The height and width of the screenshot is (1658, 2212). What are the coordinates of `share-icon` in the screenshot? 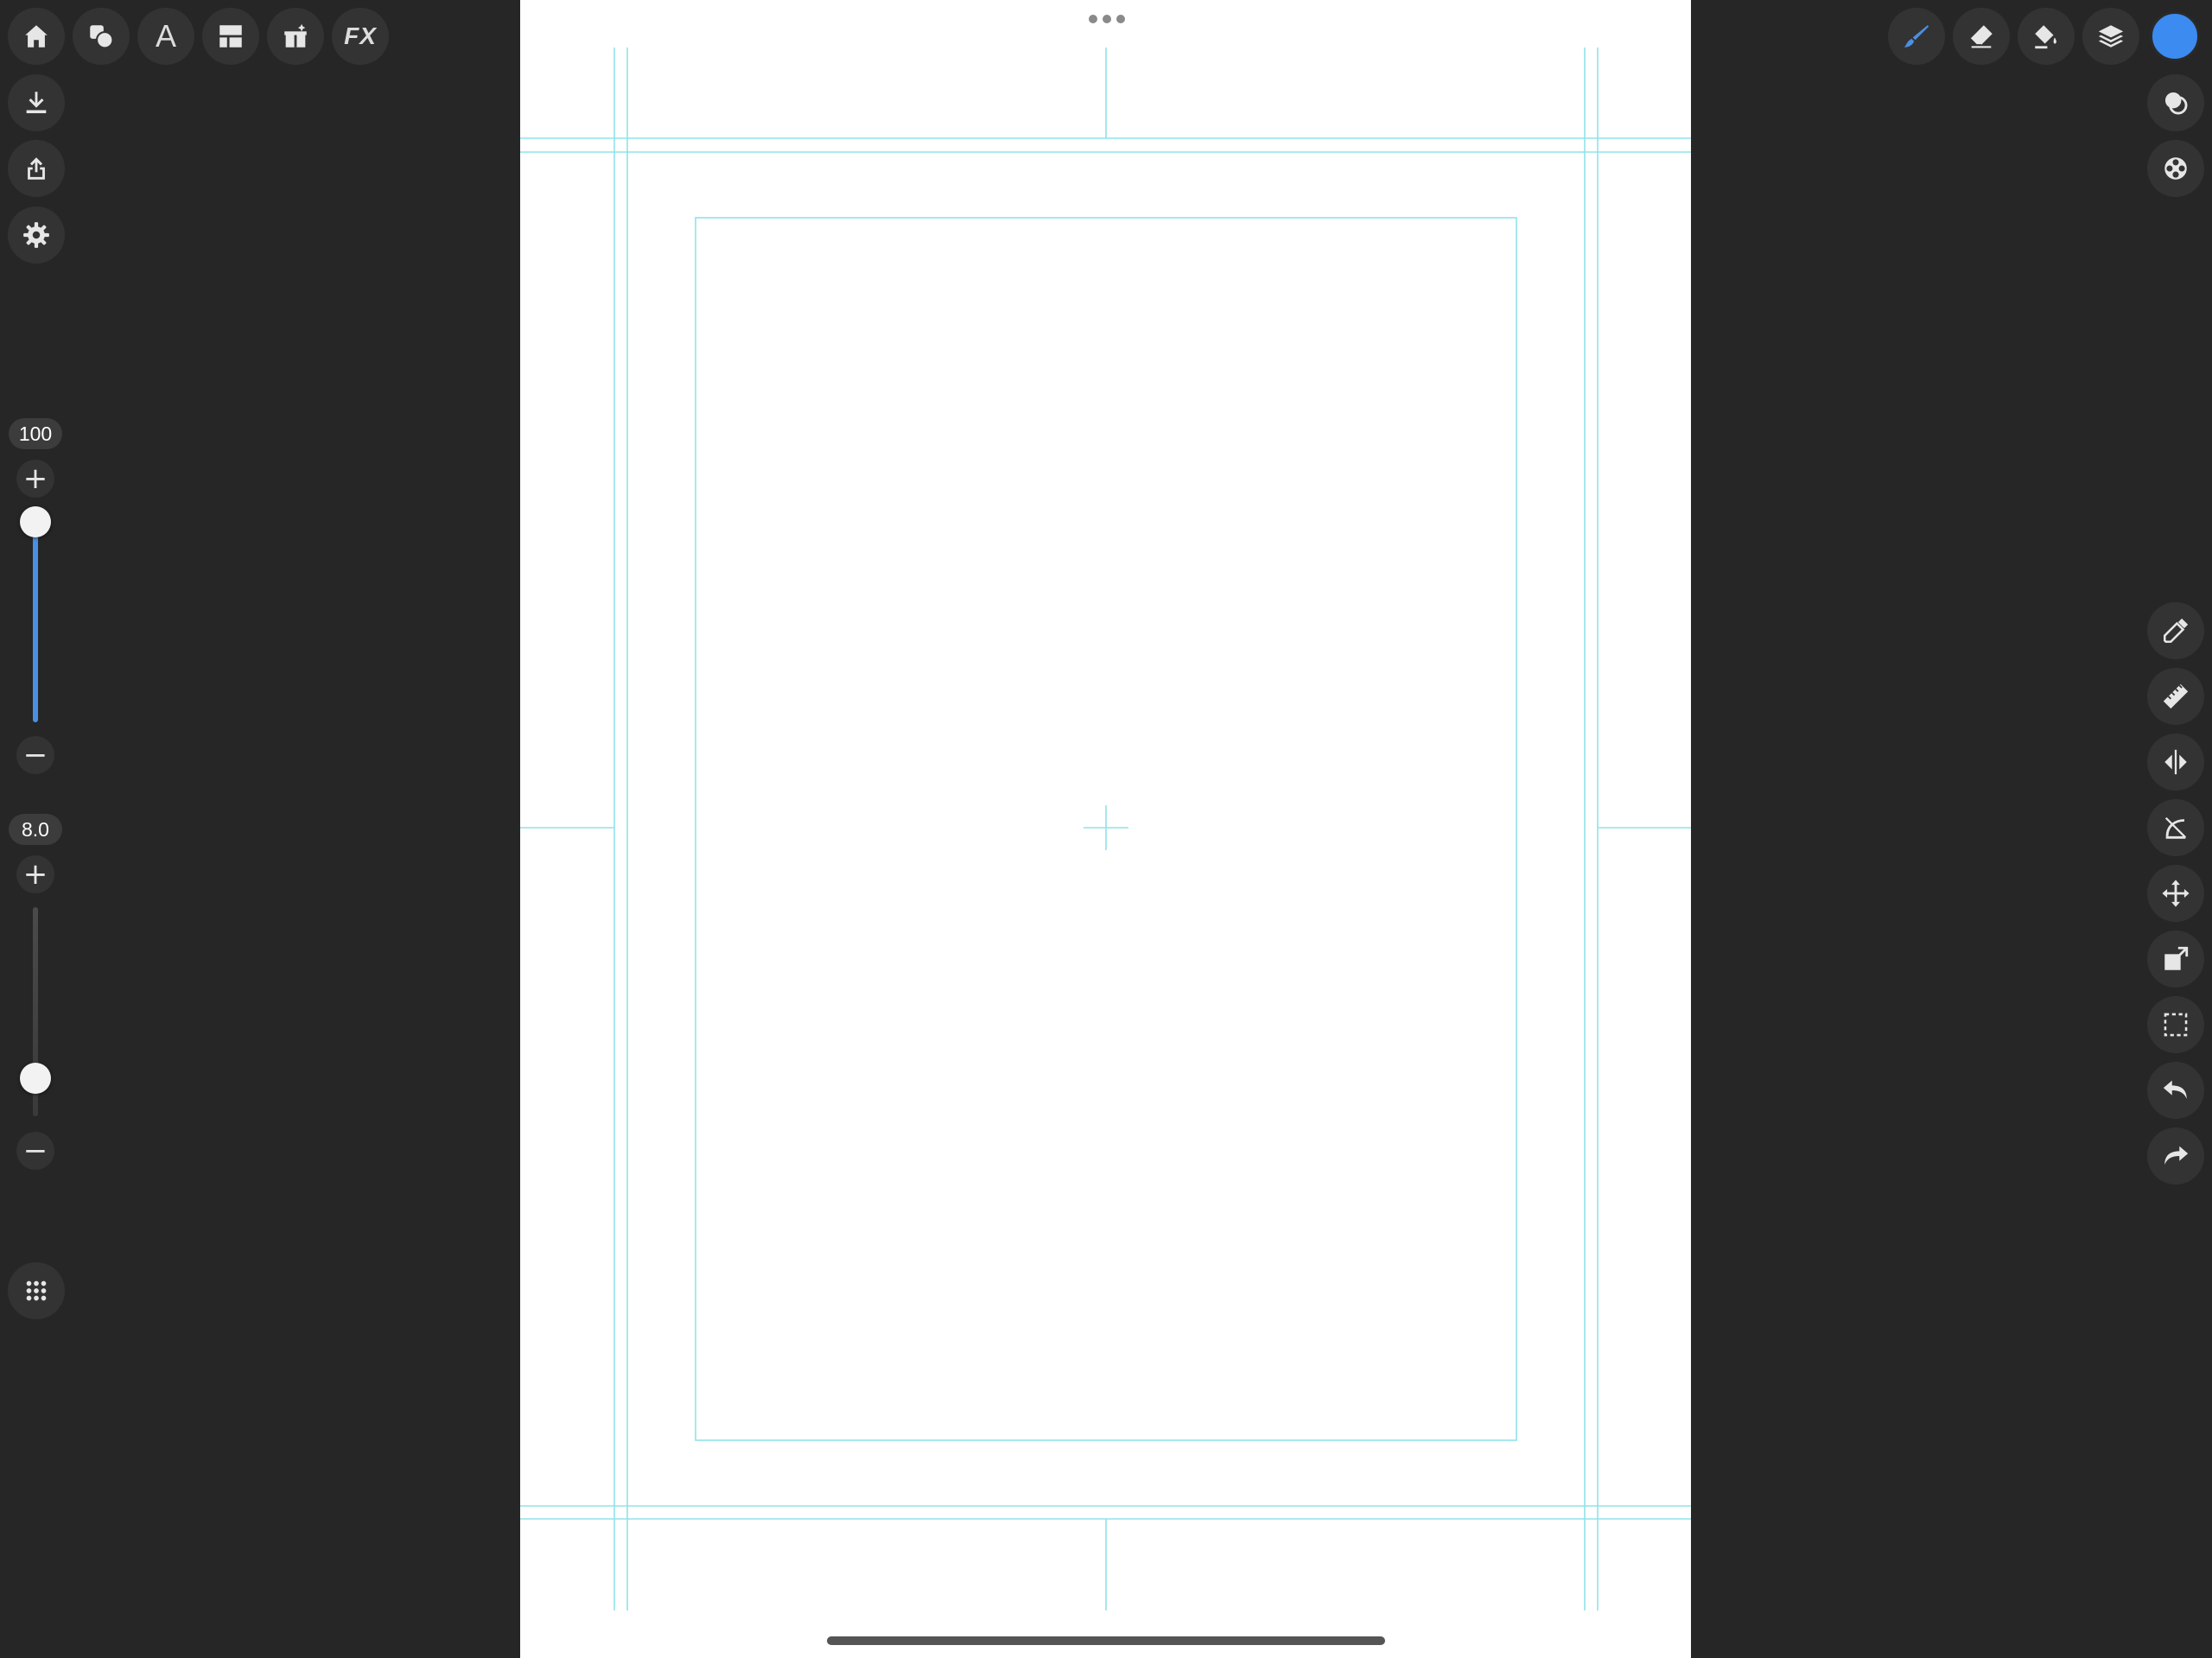 It's located at (36, 168).